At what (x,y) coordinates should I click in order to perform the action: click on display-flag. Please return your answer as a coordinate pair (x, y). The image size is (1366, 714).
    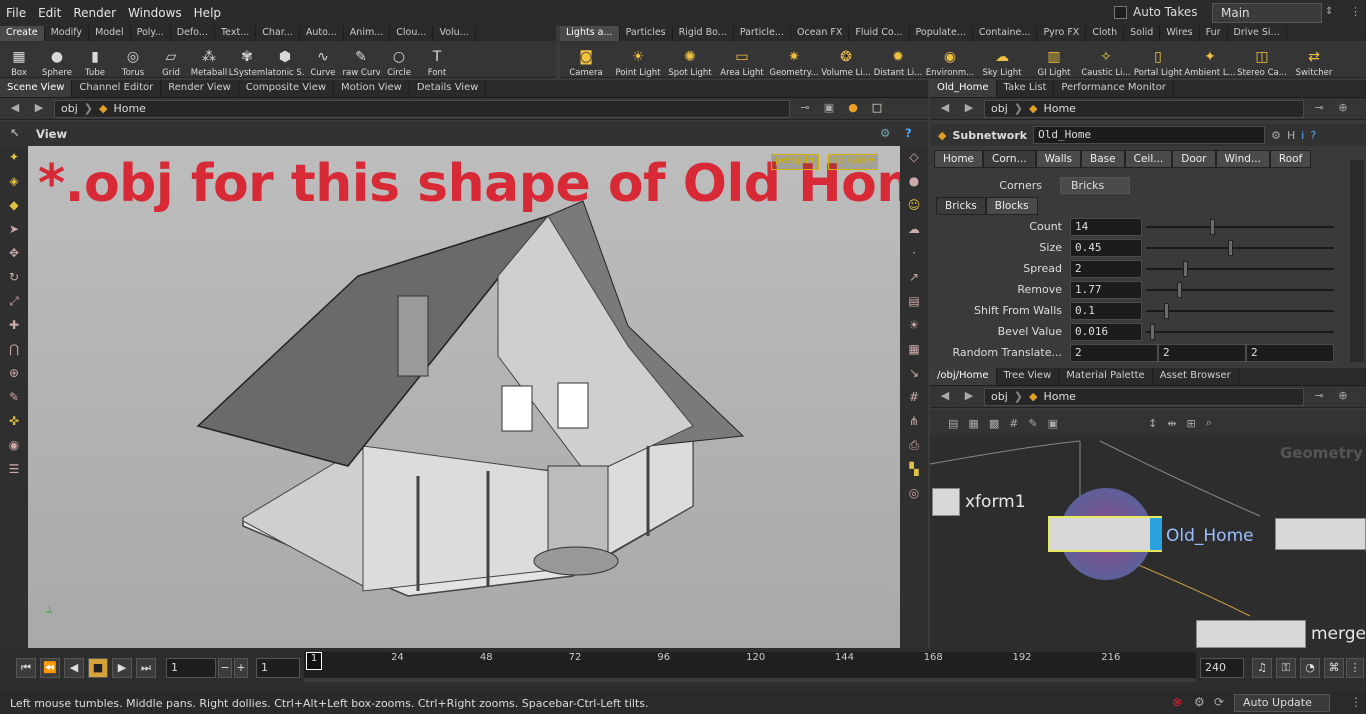
    Looking at the image, I should click on (1156, 534).